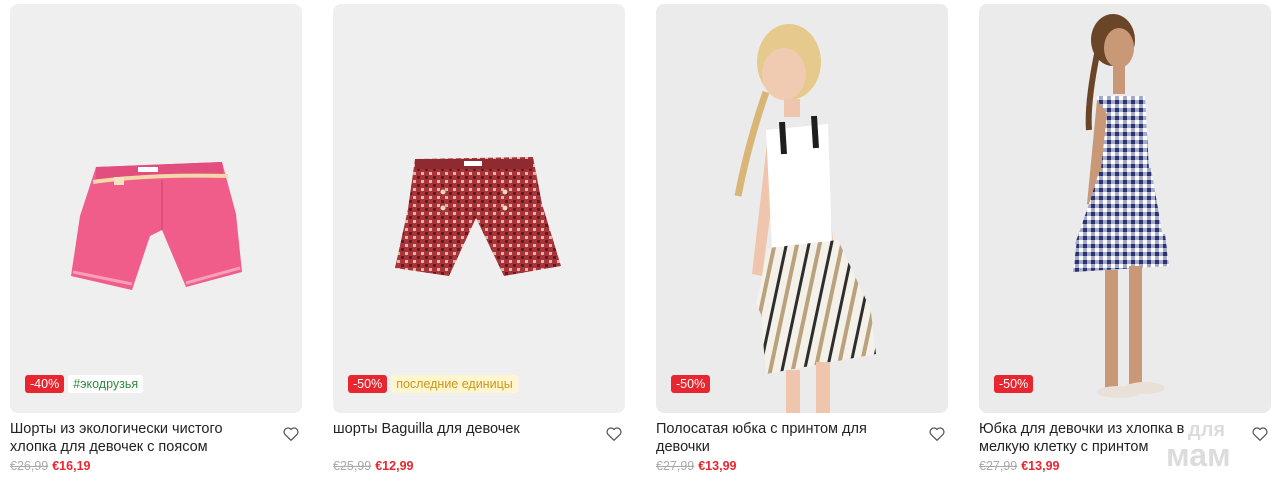 This screenshot has width=1280, height=484. I want to click on watermark-logo: для мам, so click(1198, 444).